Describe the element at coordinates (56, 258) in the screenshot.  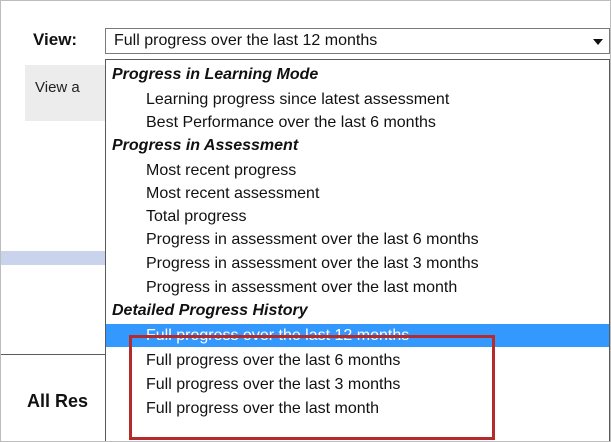
I see `background-strip` at that location.